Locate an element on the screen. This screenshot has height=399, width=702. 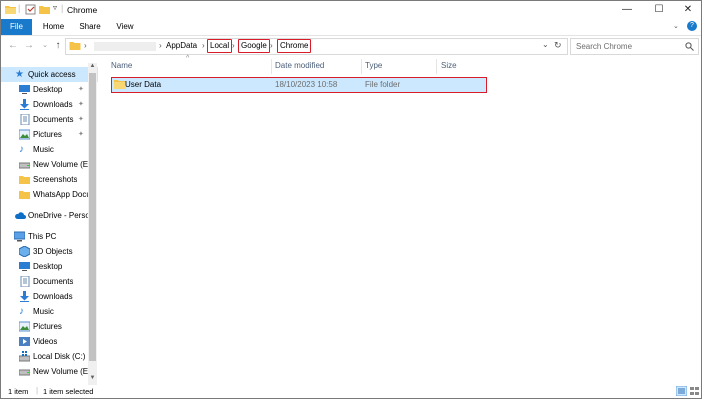
maximize-button: ☐ is located at coordinates (659, 10).